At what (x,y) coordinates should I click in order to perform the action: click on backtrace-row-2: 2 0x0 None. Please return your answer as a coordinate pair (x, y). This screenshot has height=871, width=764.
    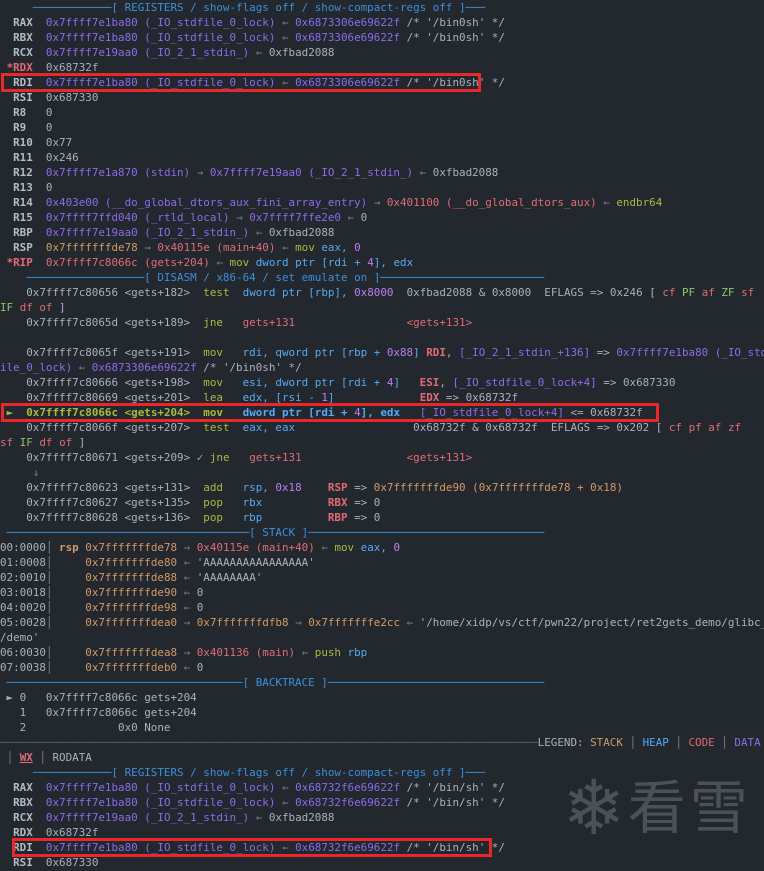
    Looking at the image, I should click on (85, 727).